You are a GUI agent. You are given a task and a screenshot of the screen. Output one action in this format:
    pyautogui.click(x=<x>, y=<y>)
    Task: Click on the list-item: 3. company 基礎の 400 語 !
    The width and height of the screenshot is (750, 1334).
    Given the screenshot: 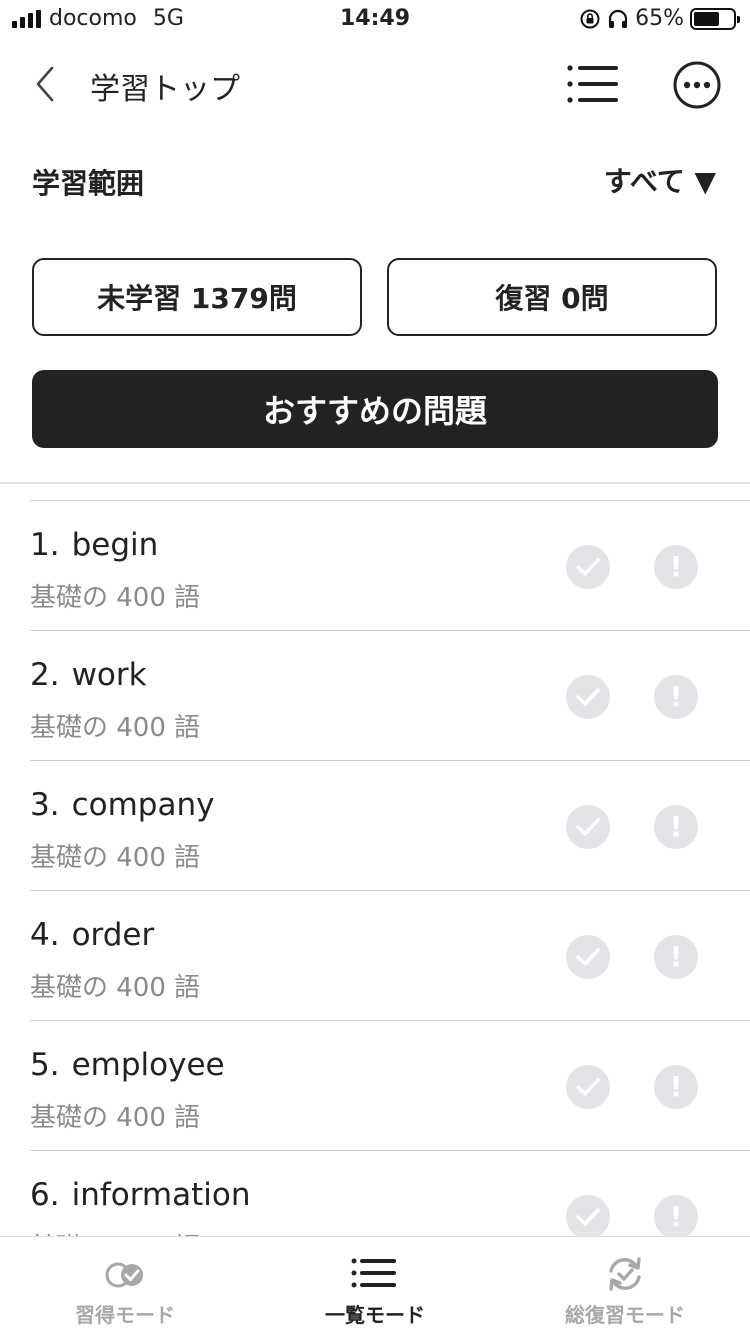 What is the action you would take?
    pyautogui.click(x=390, y=825)
    